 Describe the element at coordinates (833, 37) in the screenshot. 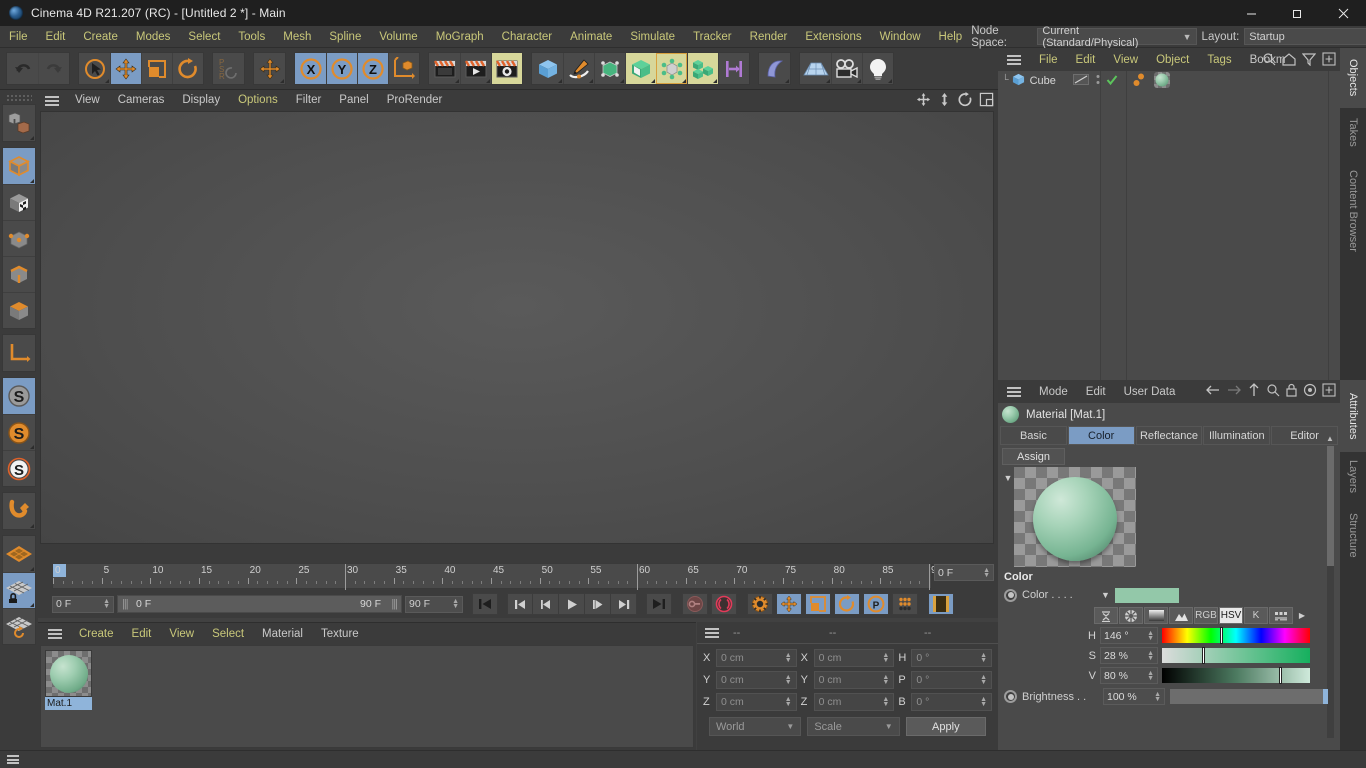

I see `menu-extensions: Extensions` at that location.